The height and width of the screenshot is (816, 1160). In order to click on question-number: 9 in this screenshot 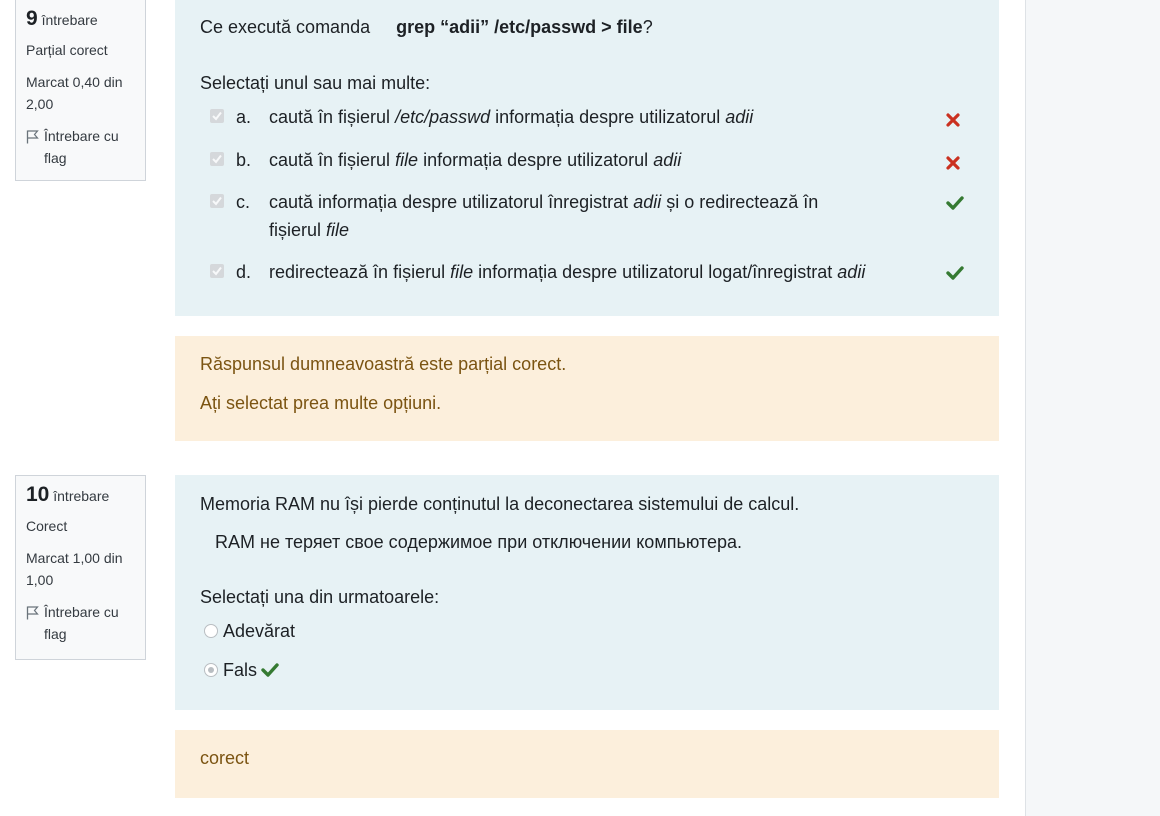, I will do `click(32, 18)`.